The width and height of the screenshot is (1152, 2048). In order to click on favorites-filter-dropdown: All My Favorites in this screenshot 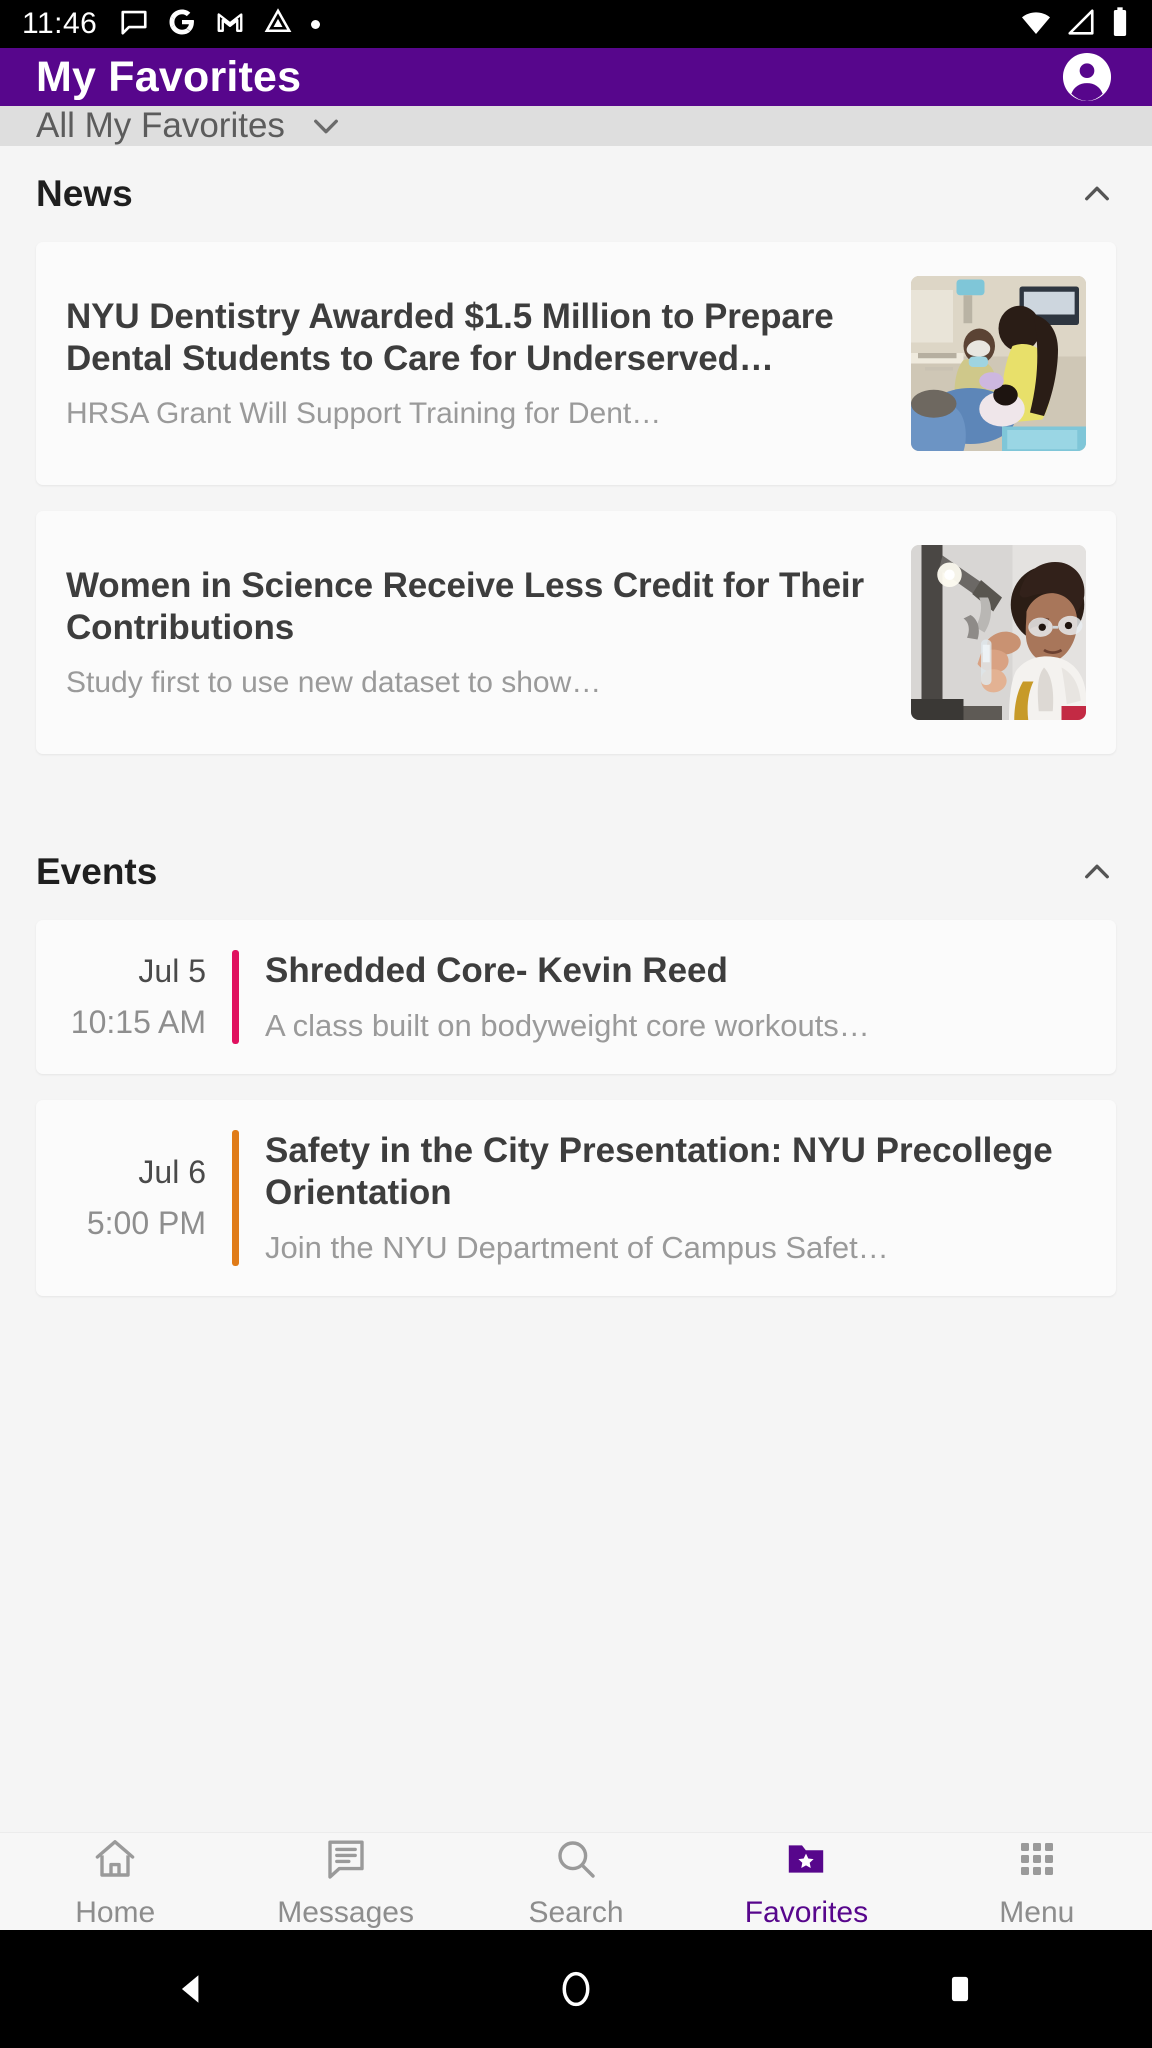, I will do `click(576, 126)`.